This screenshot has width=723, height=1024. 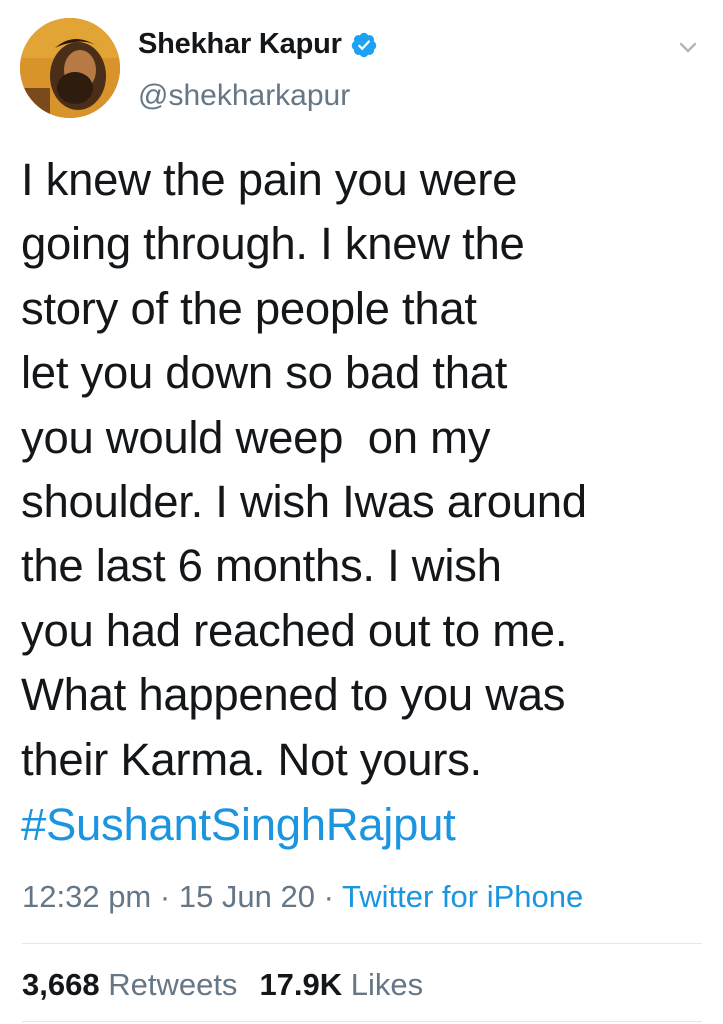 What do you see at coordinates (304, 502) in the screenshot?
I see `tweet-text-line: shoulder. I wish Iwas around` at bounding box center [304, 502].